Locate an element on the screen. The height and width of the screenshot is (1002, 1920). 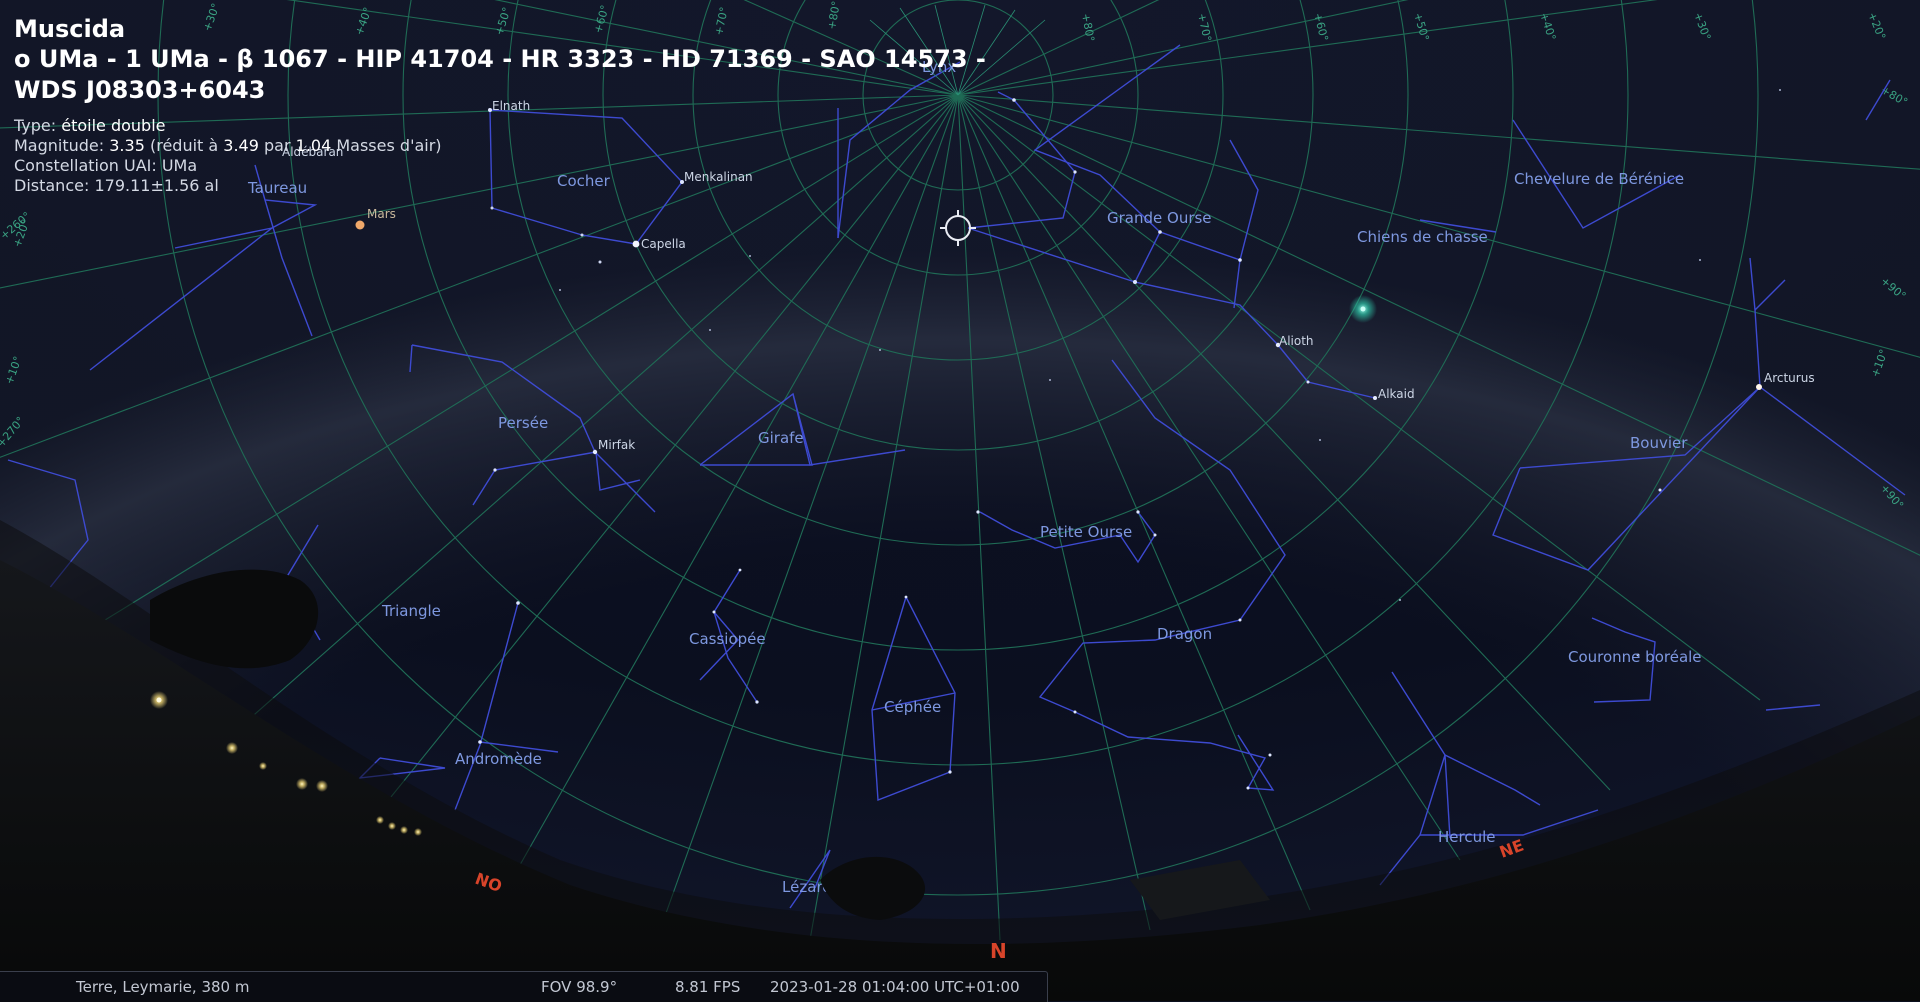
magnitude-value: 3.35 is located at coordinates (127, 145).